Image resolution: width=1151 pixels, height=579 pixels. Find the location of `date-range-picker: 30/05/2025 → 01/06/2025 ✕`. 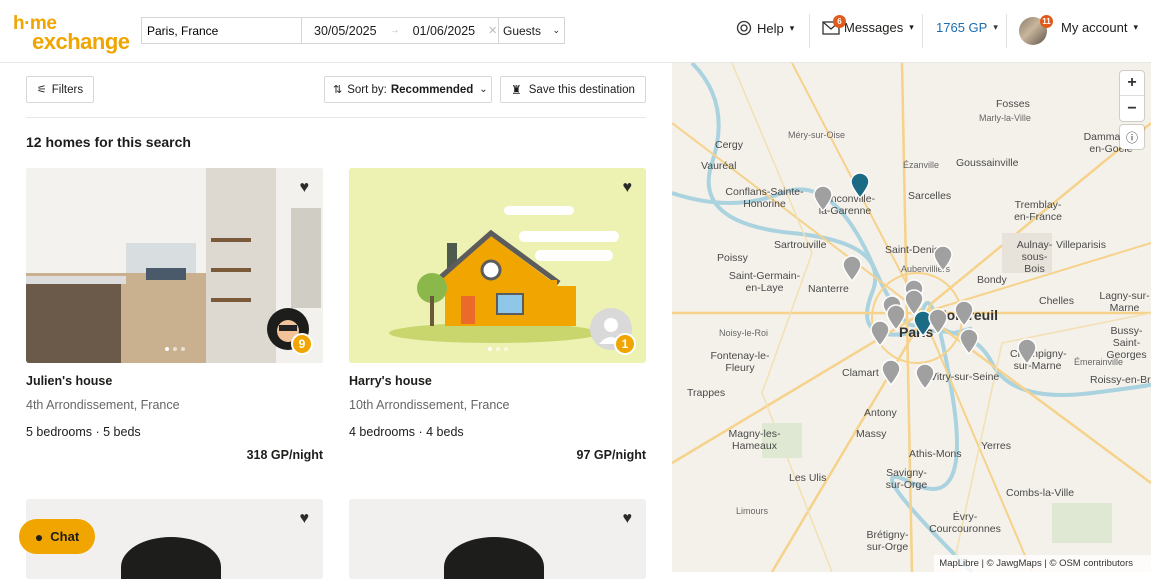

date-range-picker: 30/05/2025 → 01/06/2025 ✕ is located at coordinates (400, 30).